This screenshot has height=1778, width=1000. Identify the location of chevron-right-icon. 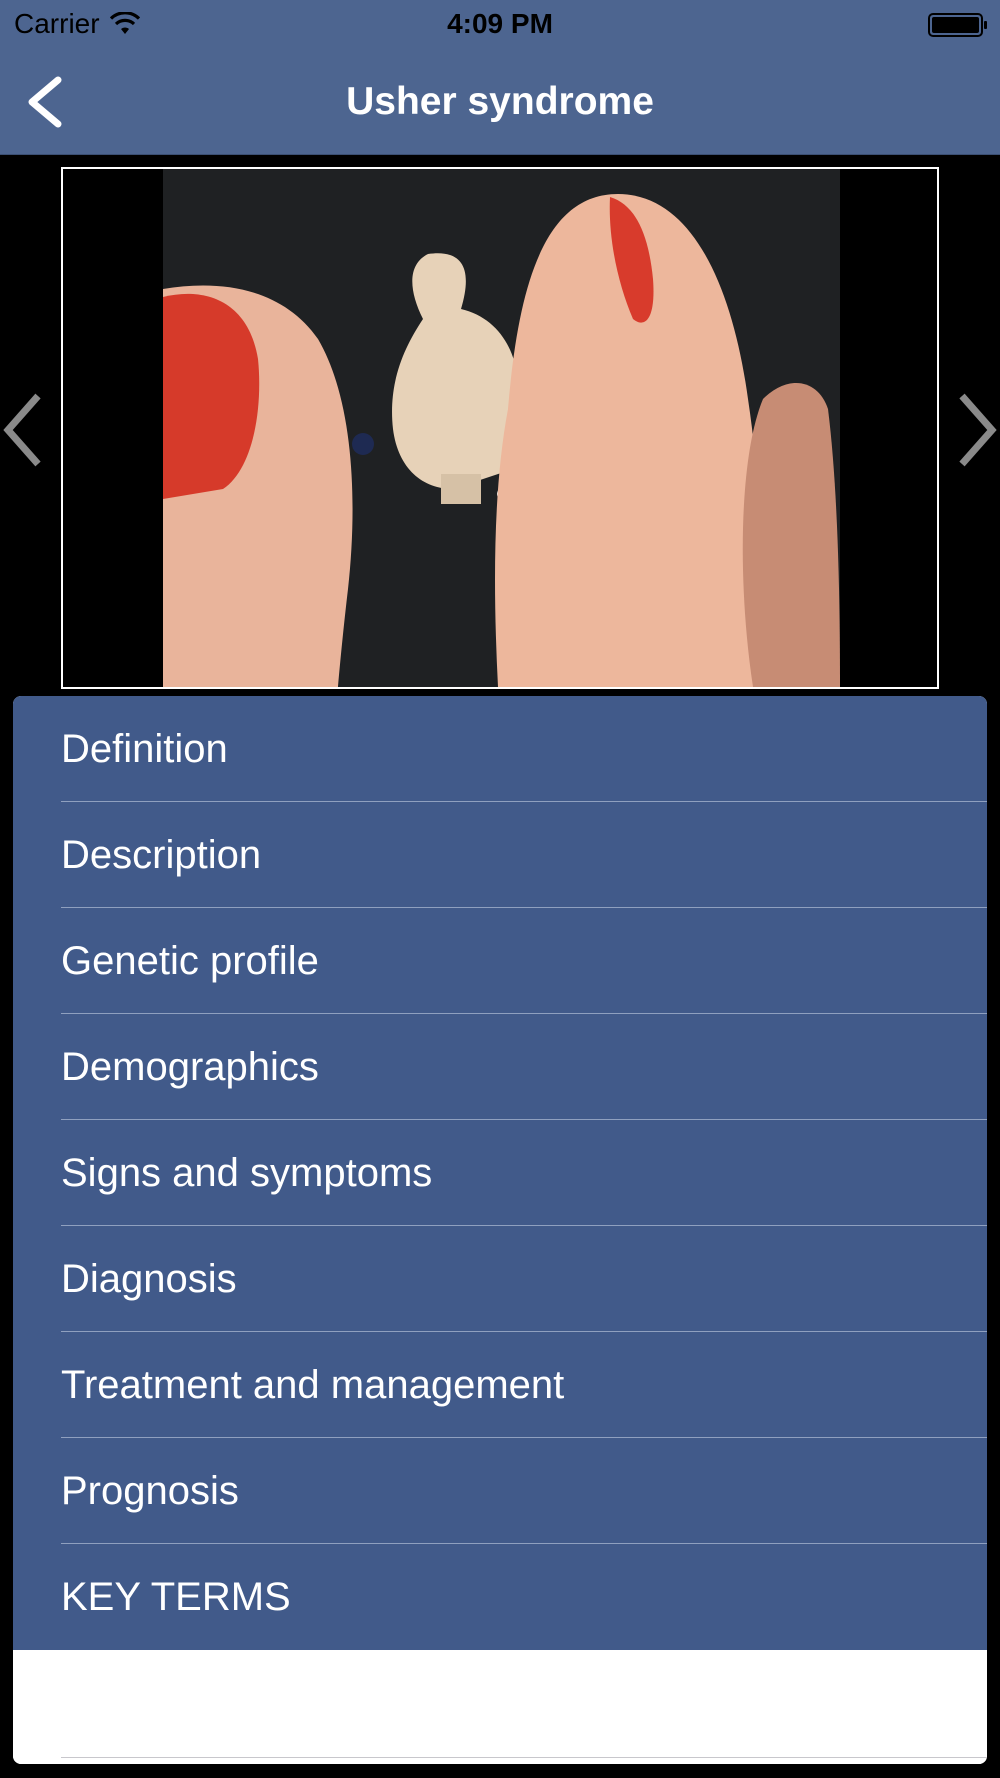
(978, 430).